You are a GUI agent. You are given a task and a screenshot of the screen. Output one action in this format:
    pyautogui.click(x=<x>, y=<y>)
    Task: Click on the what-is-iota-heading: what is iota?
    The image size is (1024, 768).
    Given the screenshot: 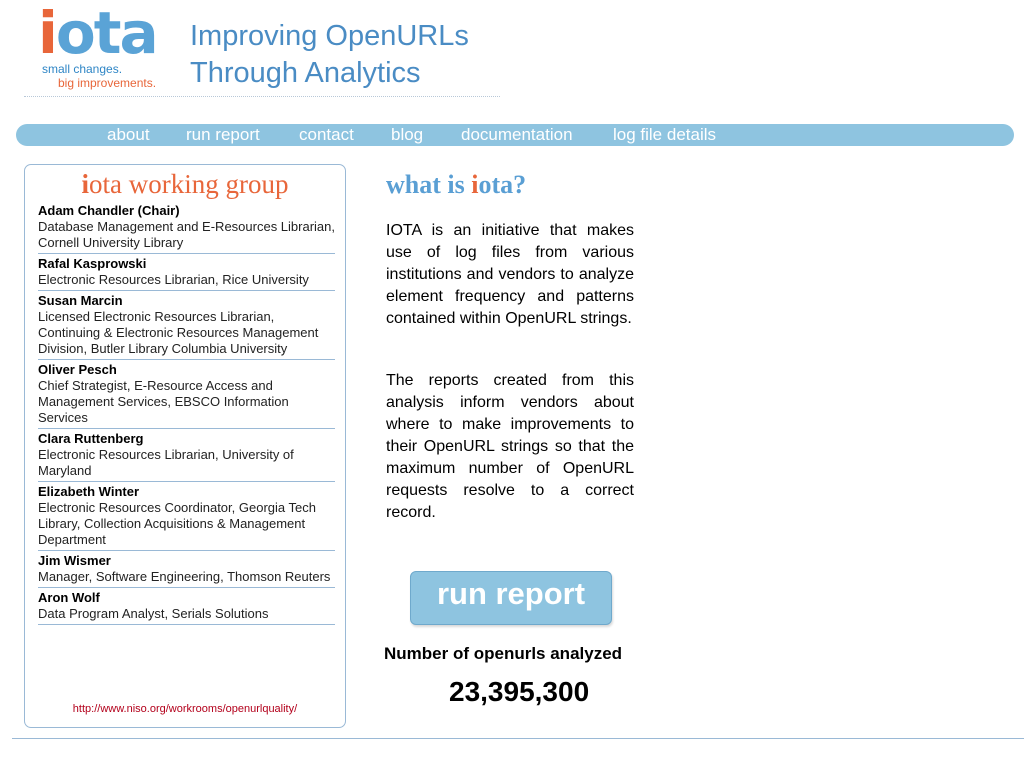 What is the action you would take?
    pyautogui.click(x=456, y=185)
    